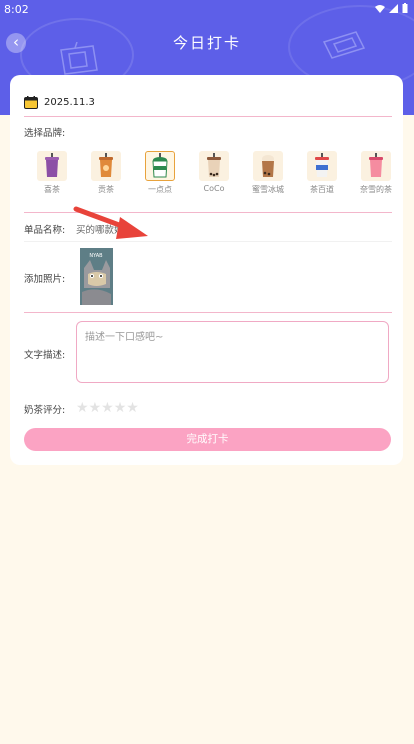 Image resolution: width=414 pixels, height=744 pixels. I want to click on photo-label: 添加照片:, so click(45, 279).